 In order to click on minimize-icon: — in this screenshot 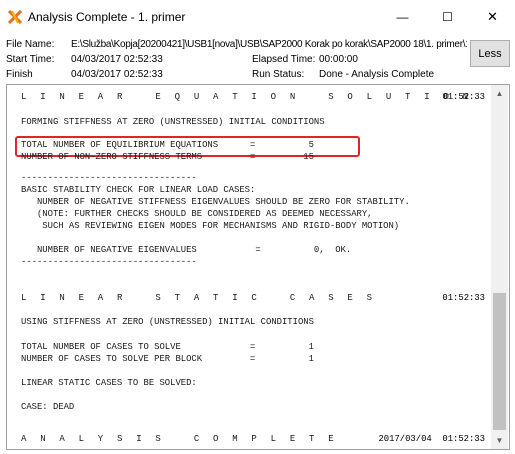, I will do `click(402, 17)`.